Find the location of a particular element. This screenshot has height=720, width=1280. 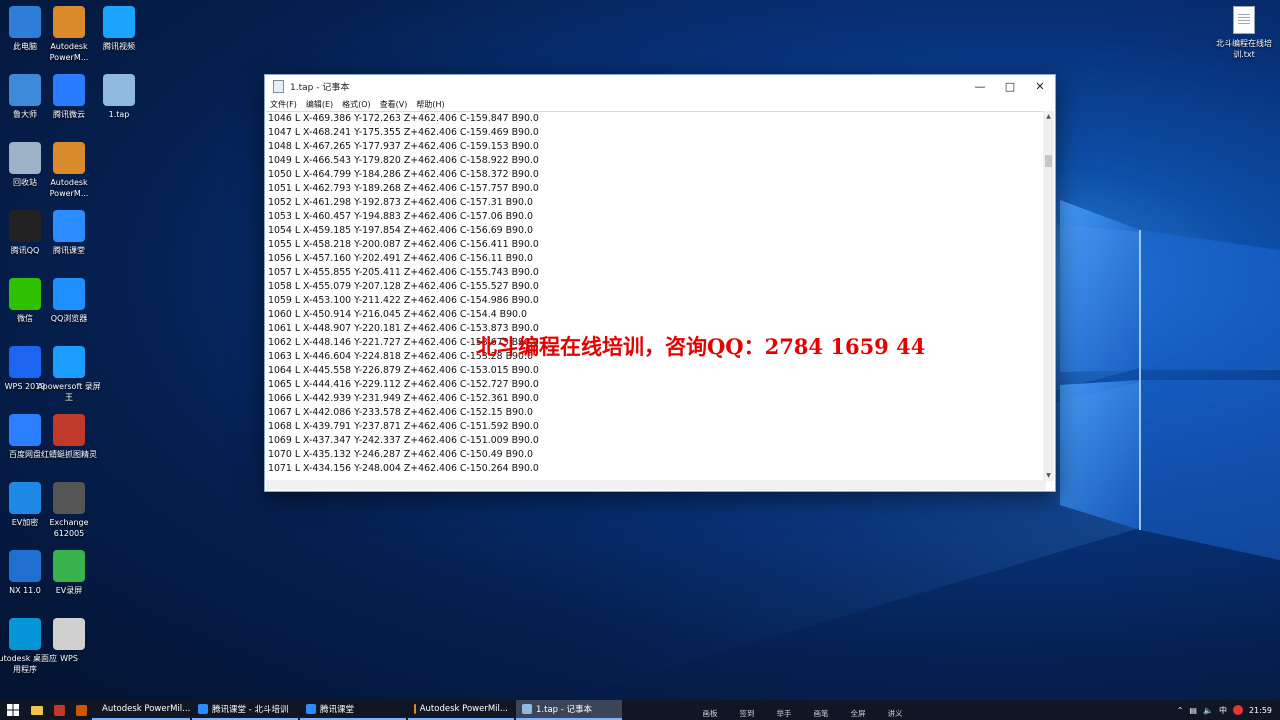

text-file-icon is located at coordinates (1244, 20).